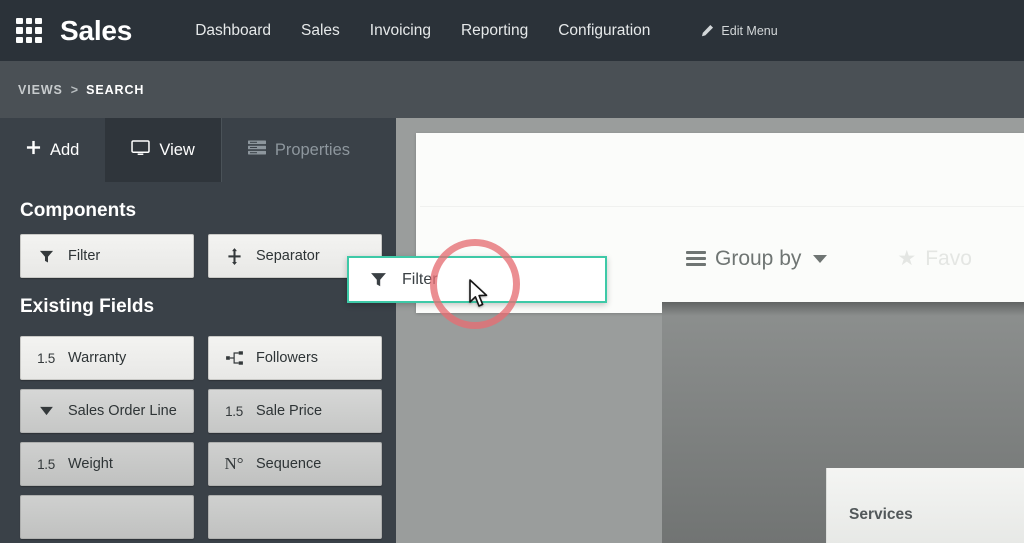 Image resolution: width=1024 pixels, height=543 pixels. I want to click on component-filter-label: Filter, so click(84, 256).